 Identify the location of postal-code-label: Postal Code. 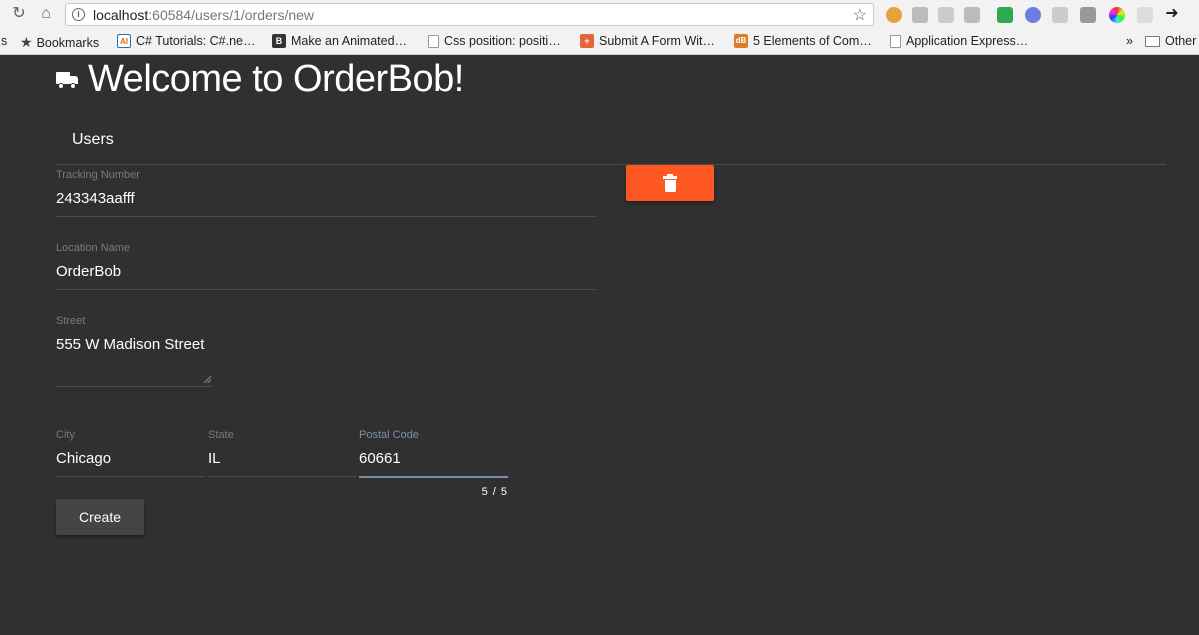
(389, 435).